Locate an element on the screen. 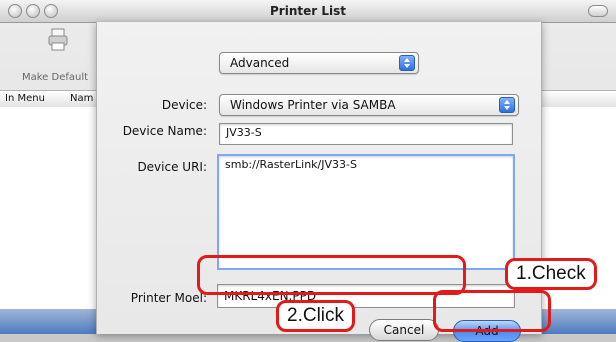 The height and width of the screenshot is (342, 616). toolbar-toggle-icon is located at coordinates (598, 11).